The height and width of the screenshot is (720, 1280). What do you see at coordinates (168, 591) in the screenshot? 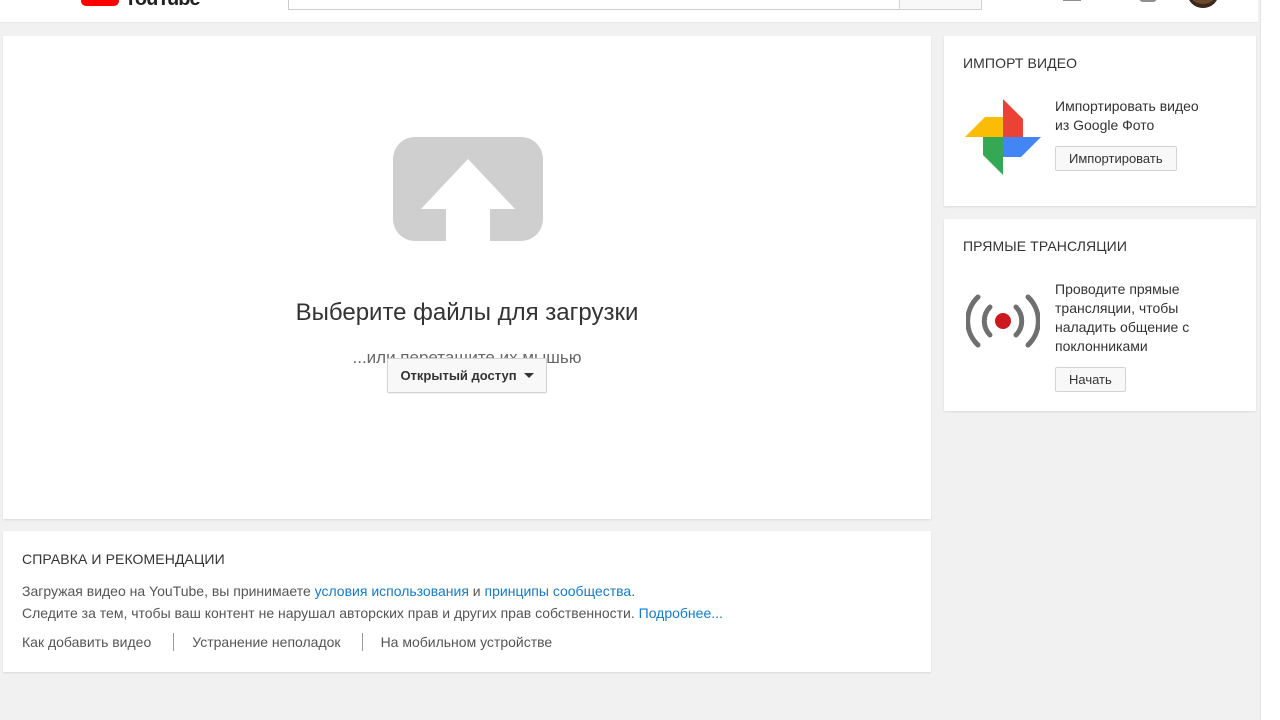
I see `help-terms-text: Загружая видео на YouTube, вы принимаете` at bounding box center [168, 591].